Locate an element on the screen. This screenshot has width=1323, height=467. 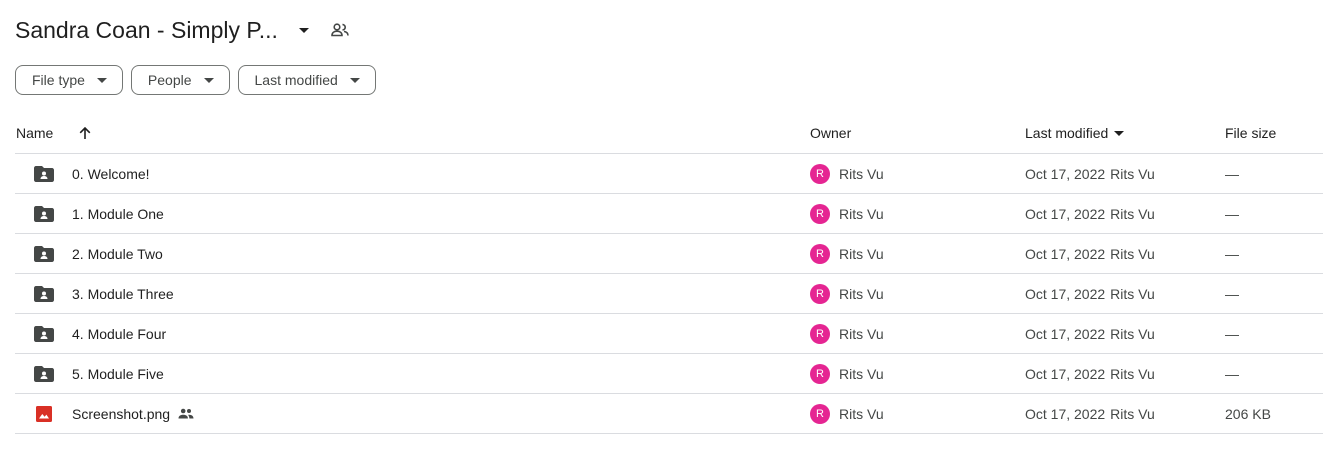
filter-label: People is located at coordinates (169, 80).